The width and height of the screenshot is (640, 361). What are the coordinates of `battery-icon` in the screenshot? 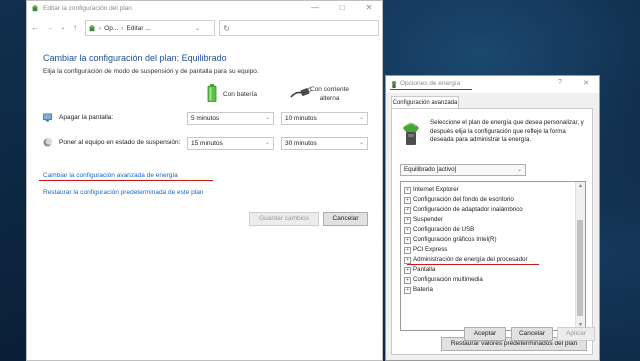 It's located at (212, 93).